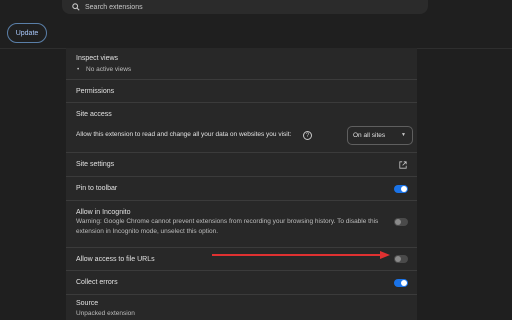 This screenshot has width=512, height=320. I want to click on site-settings-row: Site settings, so click(241, 165).